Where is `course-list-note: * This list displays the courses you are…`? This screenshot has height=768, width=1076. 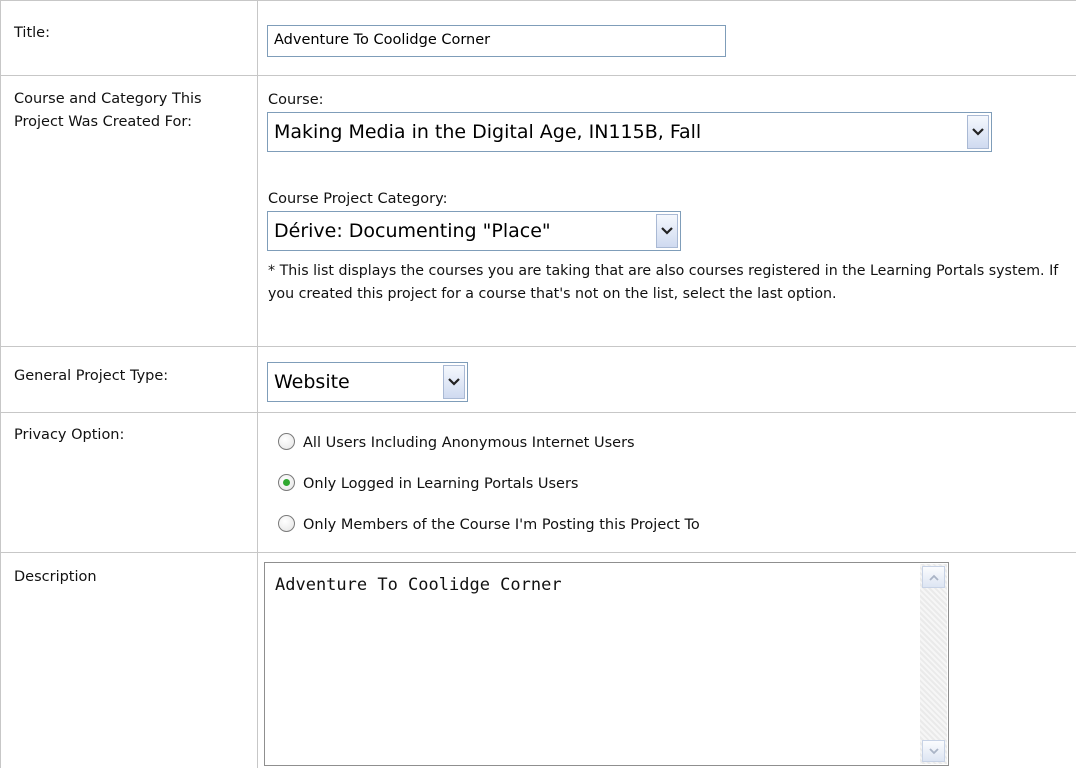 course-list-note: * This list displays the courses you are… is located at coordinates (663, 282).